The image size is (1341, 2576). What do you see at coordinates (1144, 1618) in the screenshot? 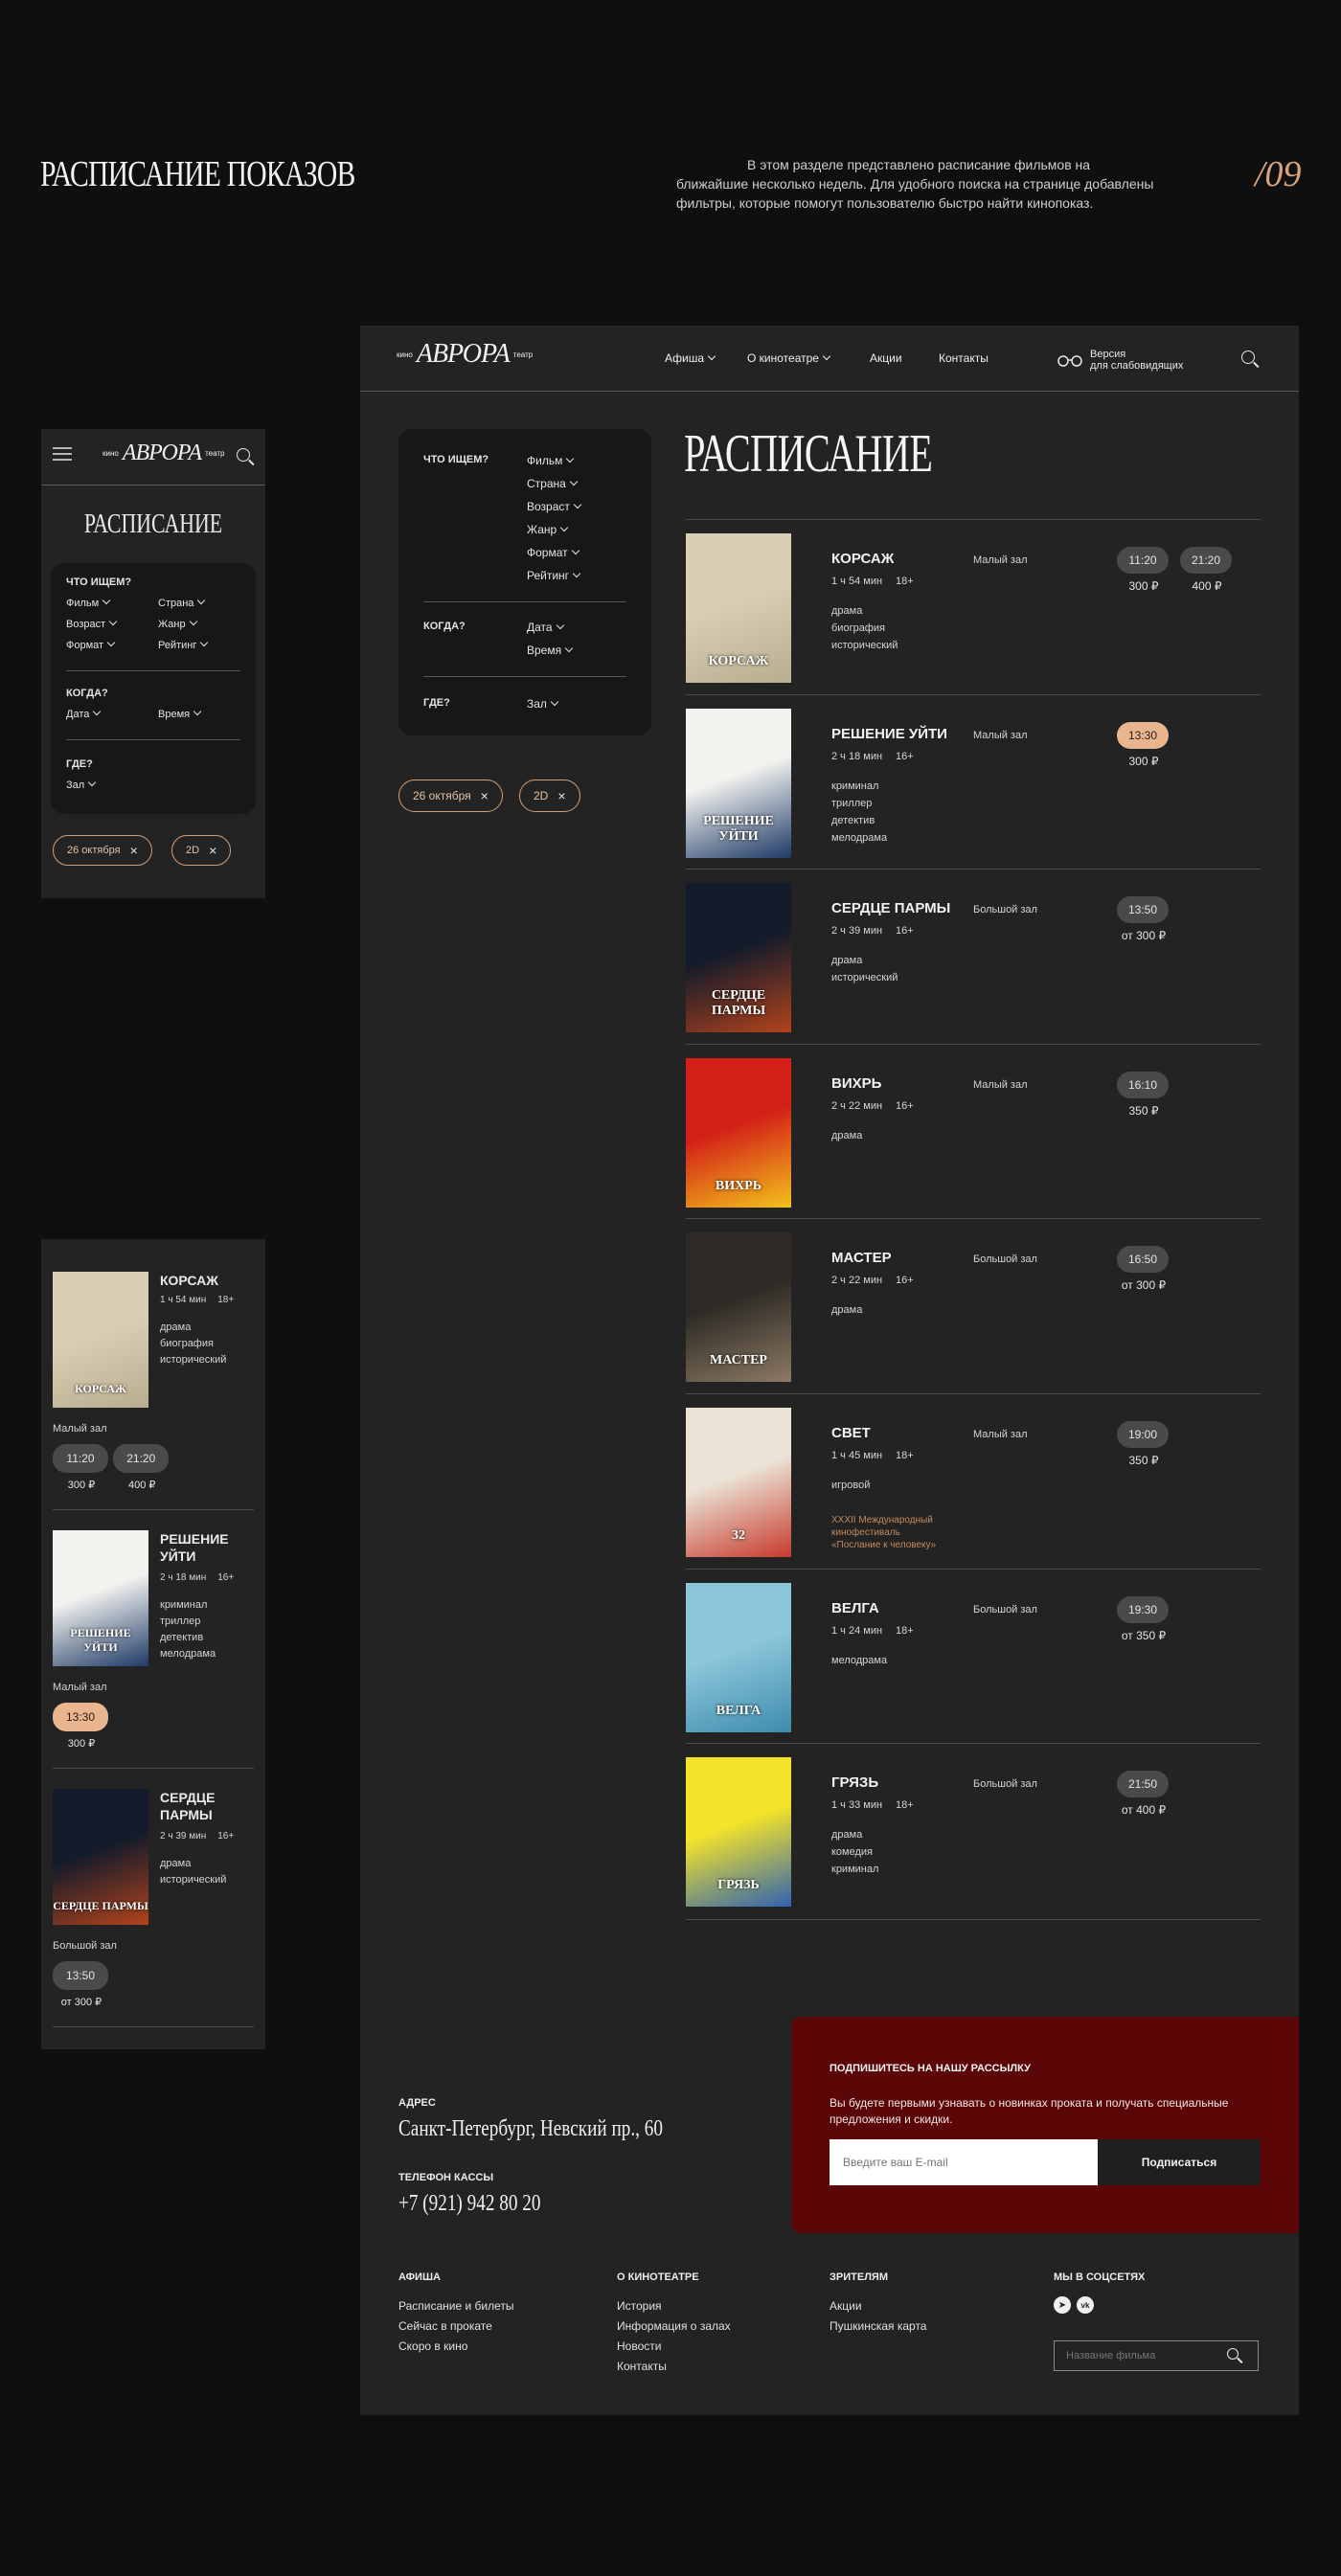
I see `showtime-slot: 19:30 от 350 ₽` at bounding box center [1144, 1618].